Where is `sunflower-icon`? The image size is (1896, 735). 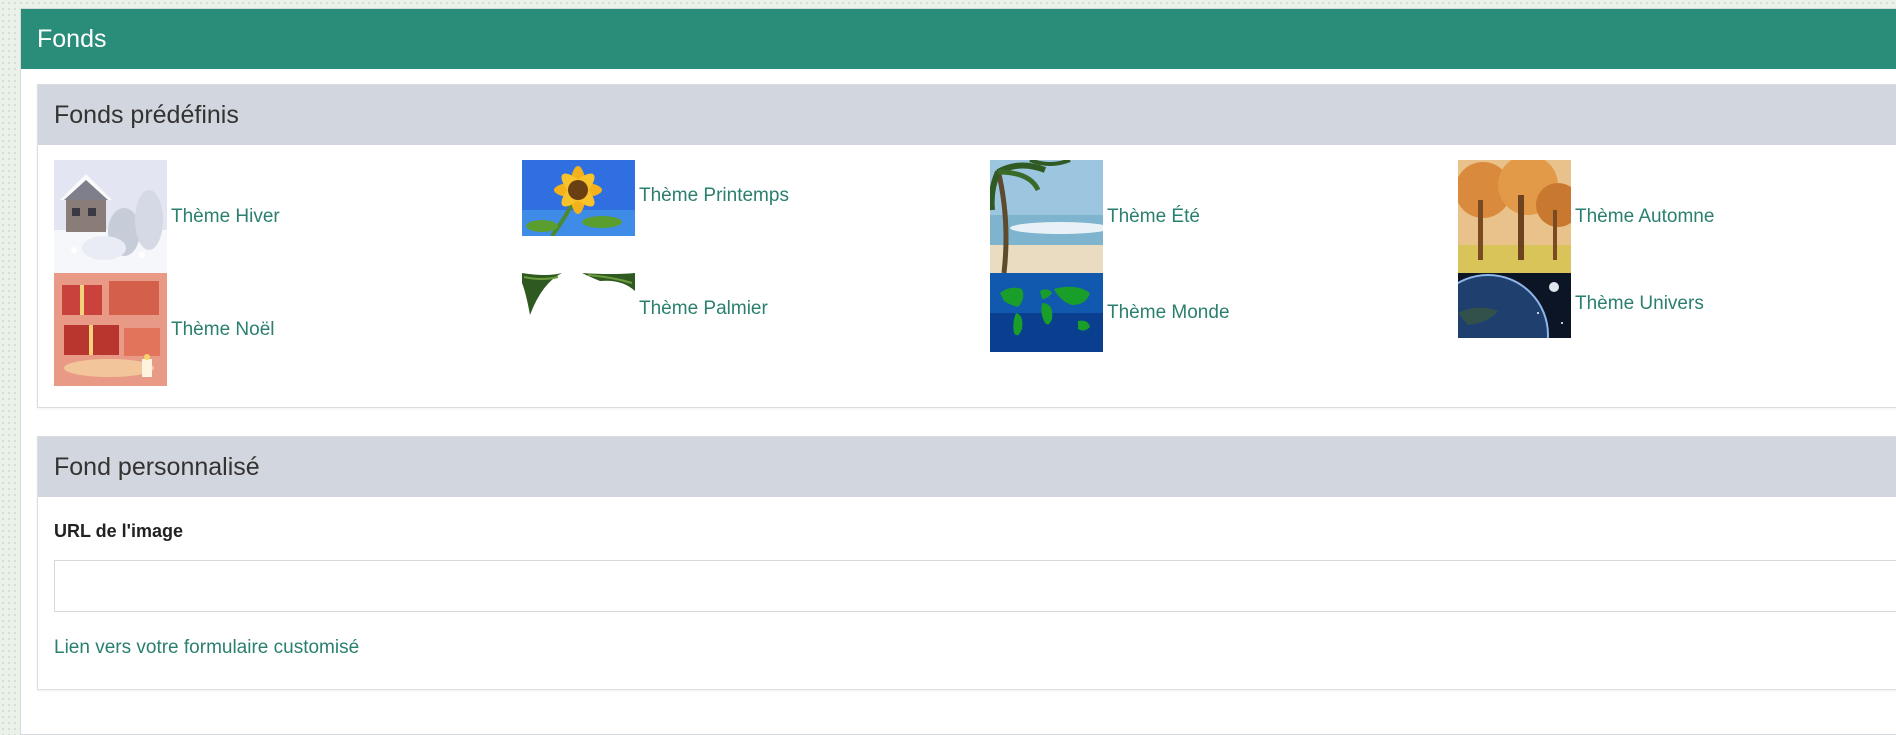
sunflower-icon is located at coordinates (578, 198).